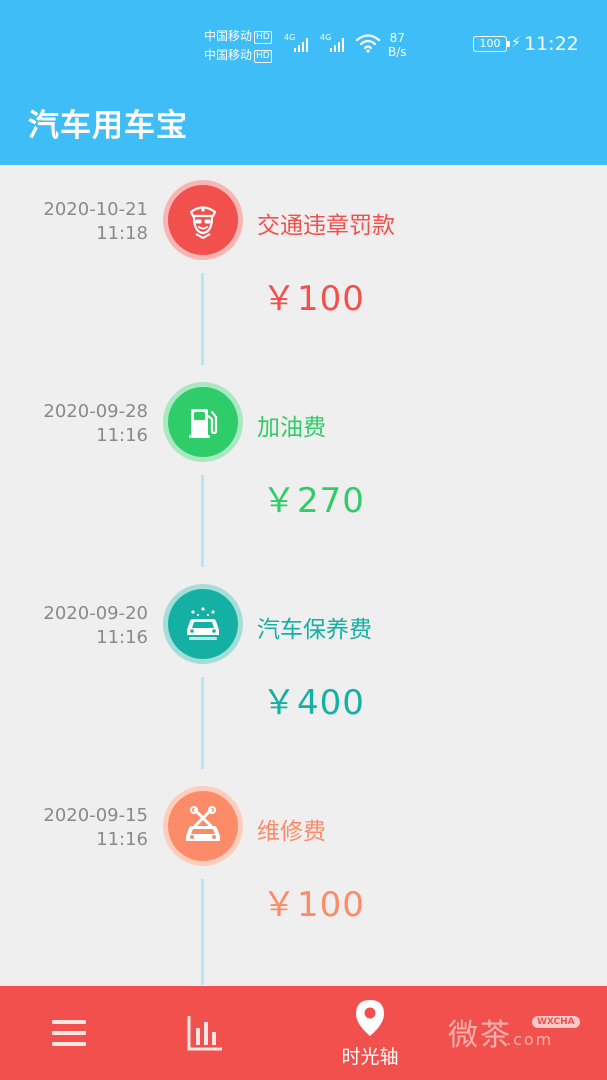 This screenshot has height=1080, width=607. Describe the element at coordinates (368, 43) in the screenshot. I see `wifi-icon` at that location.